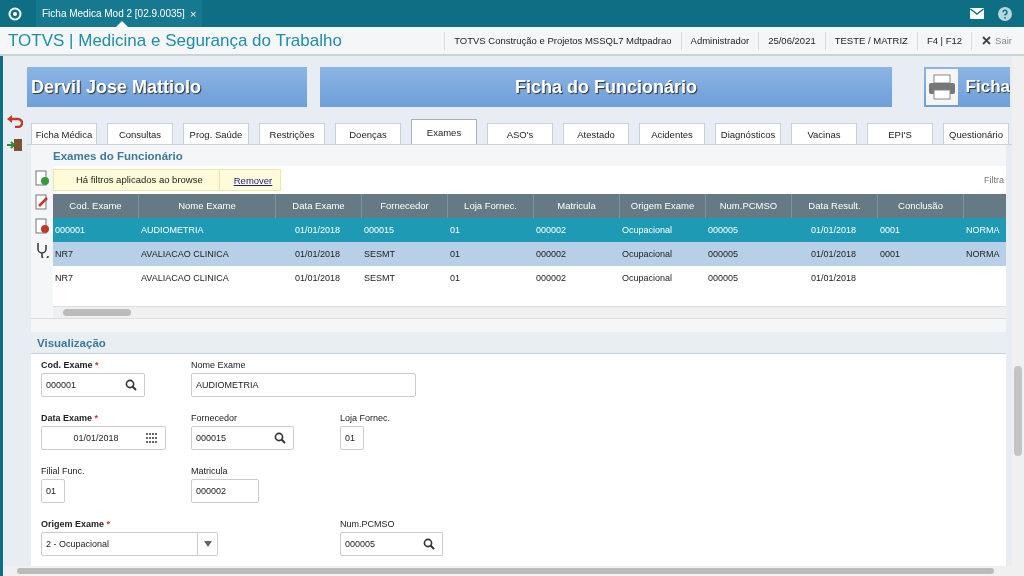 The image size is (1024, 576). What do you see at coordinates (512, 571) in the screenshot?
I see `horizontal-scrollbar` at bounding box center [512, 571].